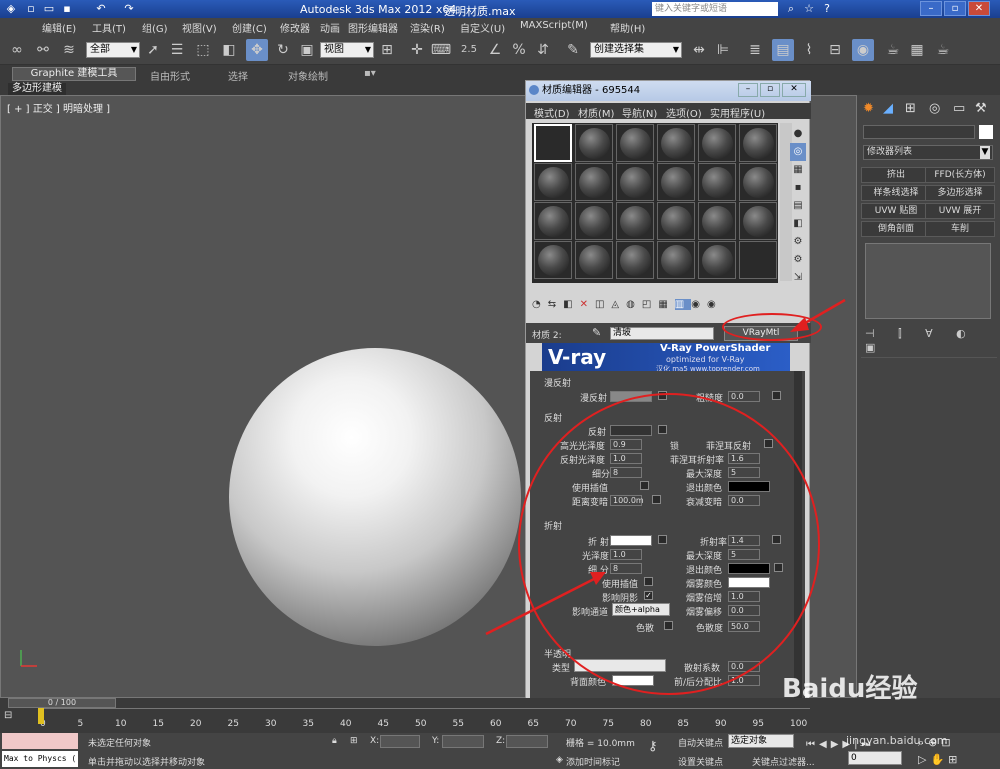 This screenshot has height=769, width=1000. Describe the element at coordinates (897, 740) in the screenshot. I see `baidu-watermark-url: jingyan.baidu.com` at that location.